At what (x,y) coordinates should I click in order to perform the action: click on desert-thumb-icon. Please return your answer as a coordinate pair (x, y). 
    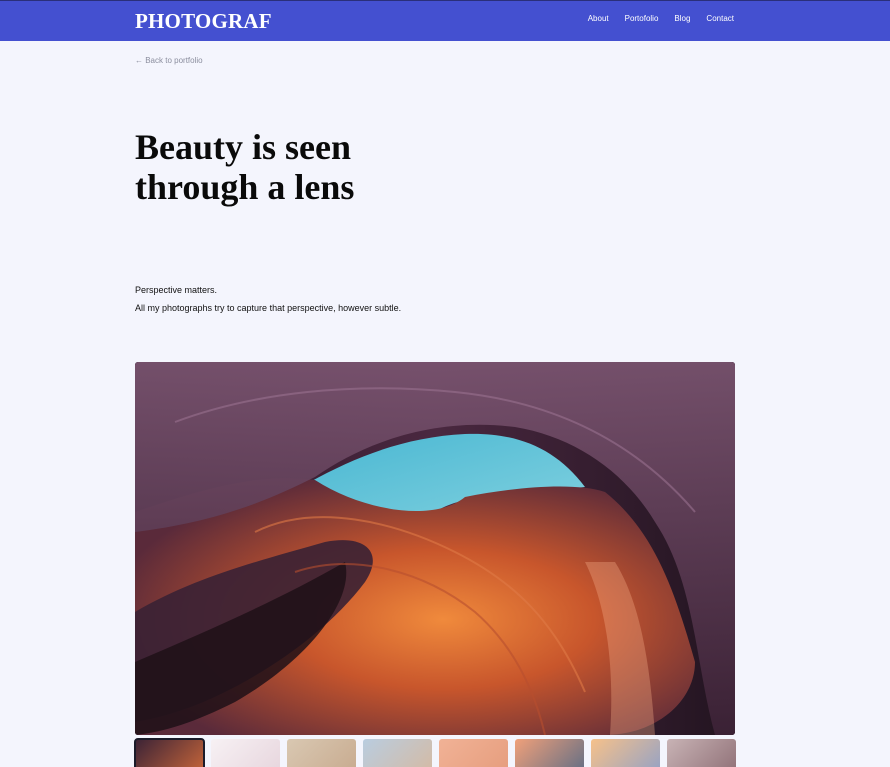
    Looking at the image, I should click on (397, 753).